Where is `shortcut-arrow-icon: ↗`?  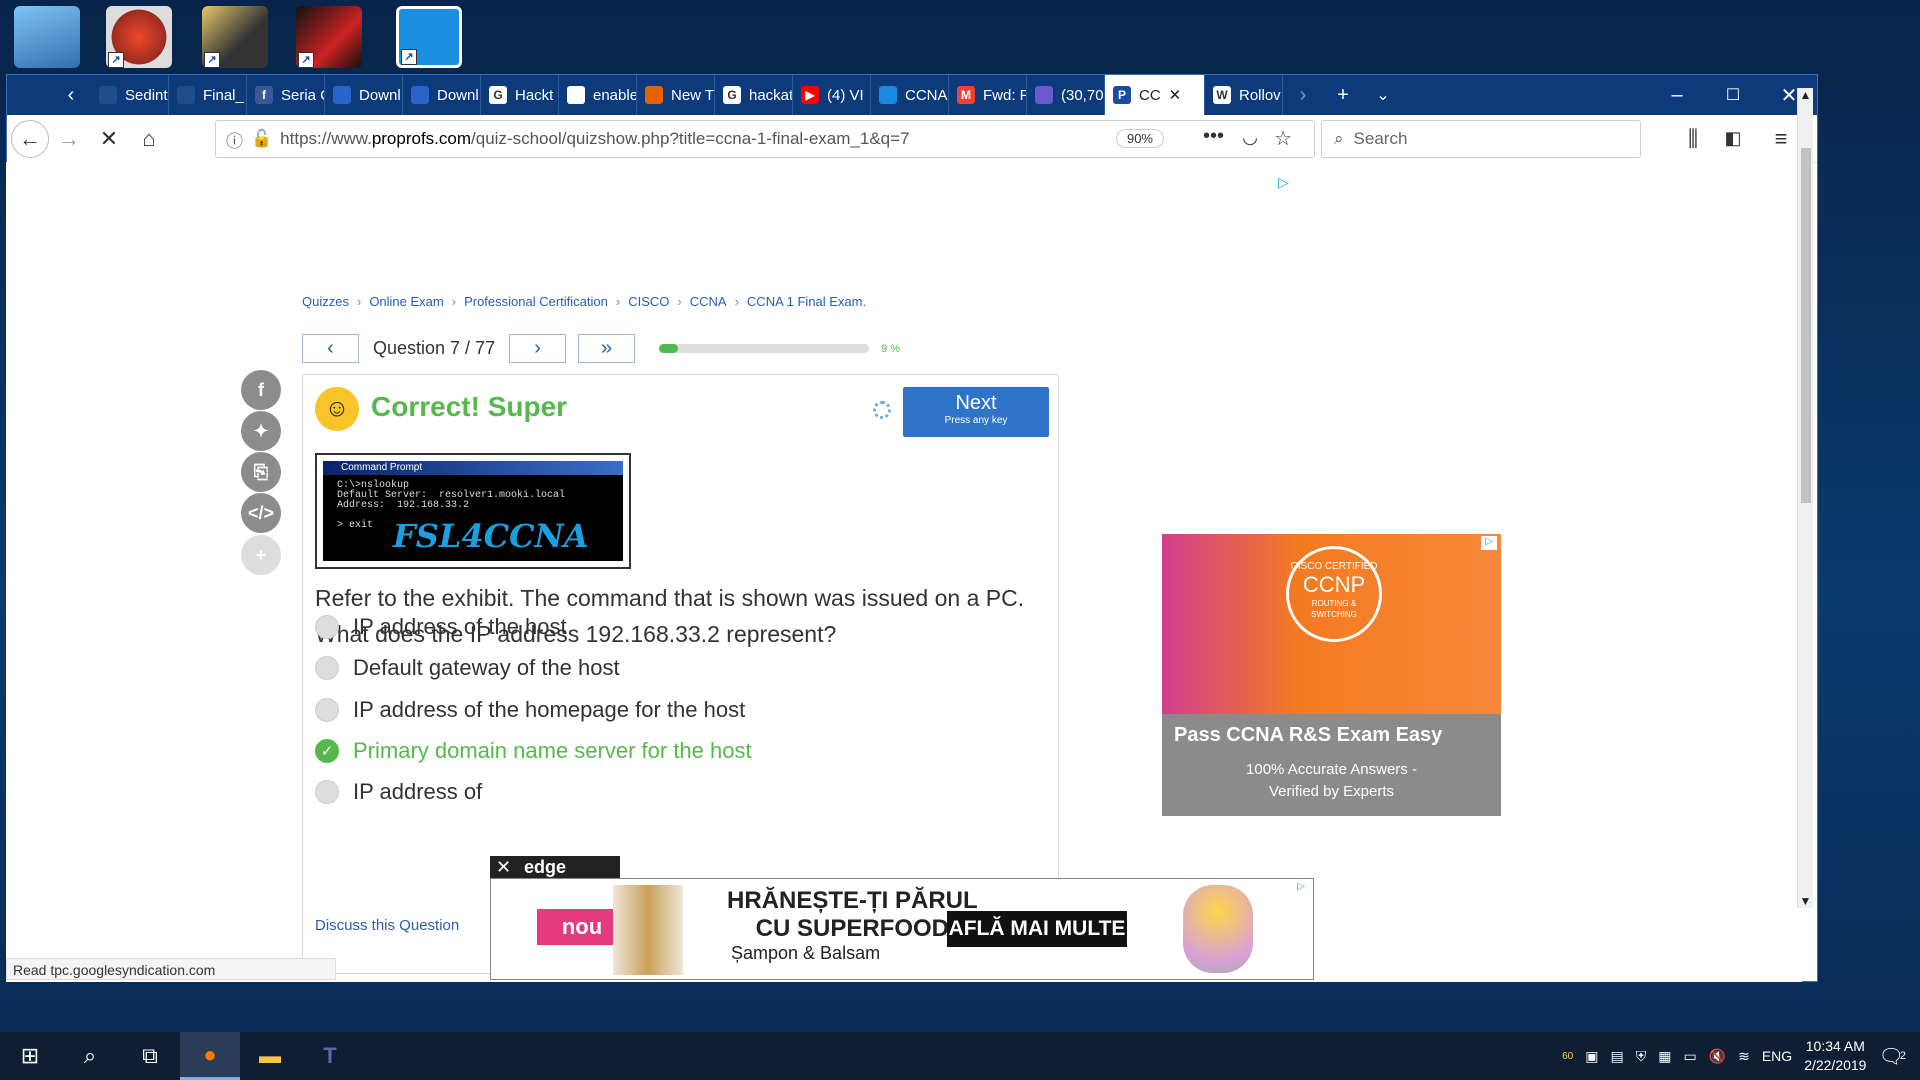 shortcut-arrow-icon: ↗ is located at coordinates (212, 60).